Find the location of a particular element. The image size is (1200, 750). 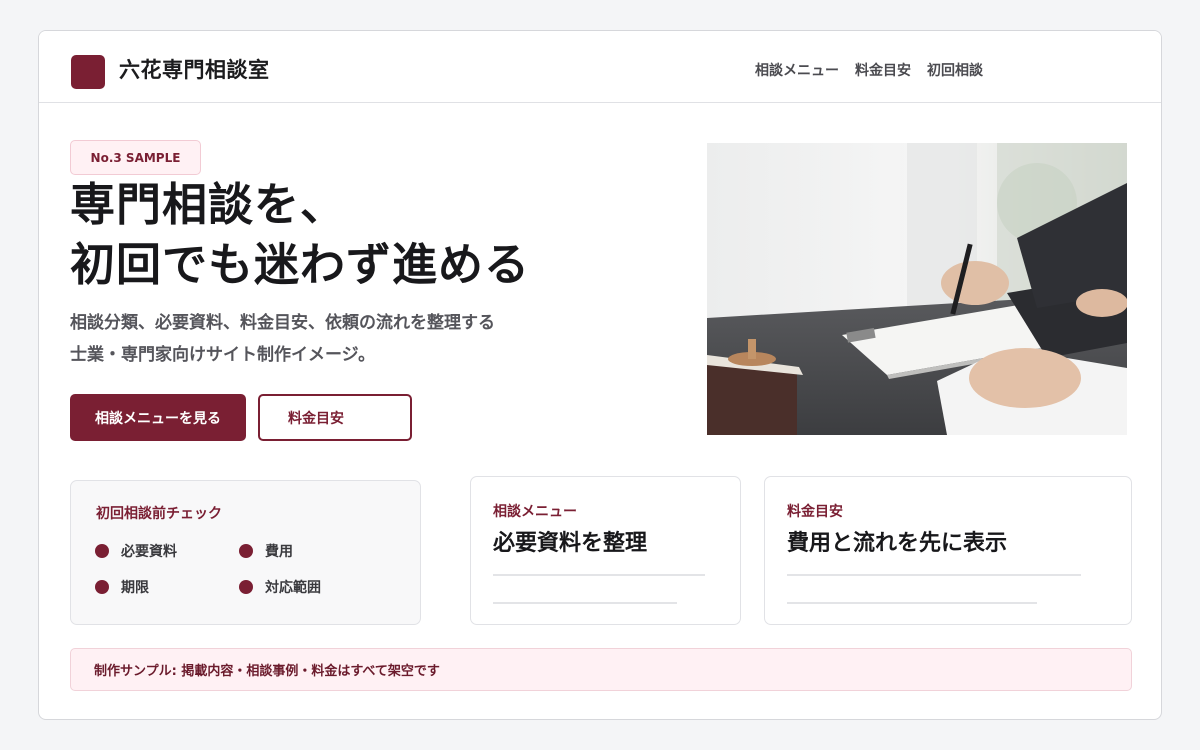

main-nav: 相談メニュー 料金目安 初回相談 is located at coordinates (869, 71).